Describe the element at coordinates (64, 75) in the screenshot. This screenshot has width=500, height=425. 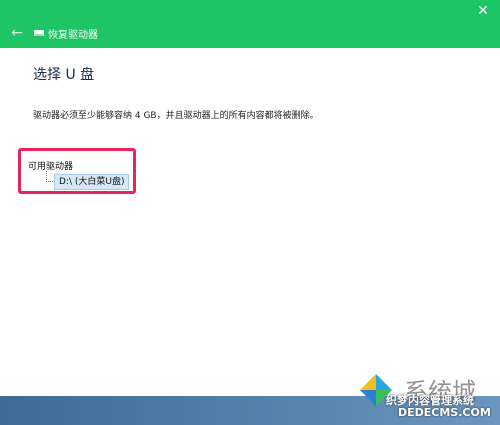
I see `page-title: 选择 U 盘` at that location.